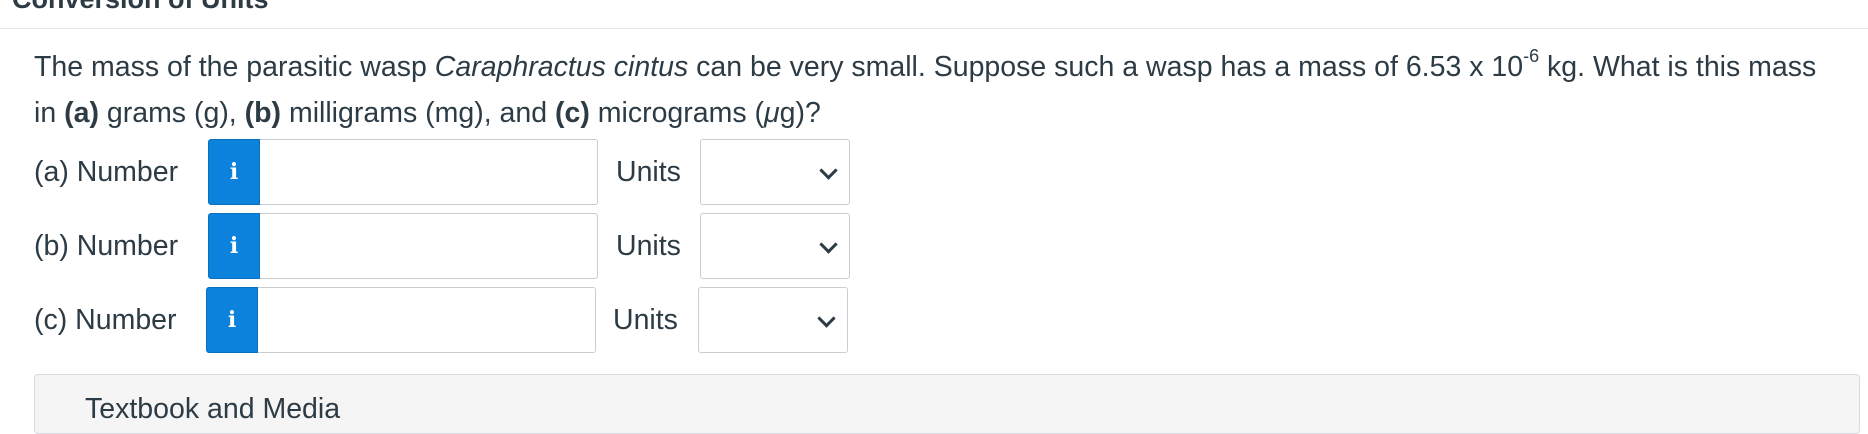  I want to click on species-name: Caraphractus cintus, so click(561, 67).